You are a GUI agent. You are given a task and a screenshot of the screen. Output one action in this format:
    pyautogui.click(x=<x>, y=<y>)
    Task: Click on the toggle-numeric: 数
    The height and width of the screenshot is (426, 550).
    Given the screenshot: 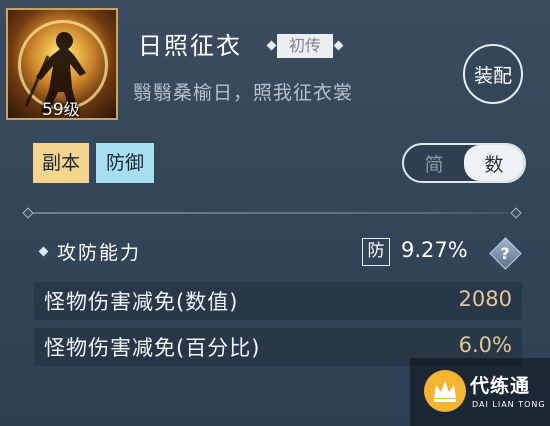 What is the action you would take?
    pyautogui.click(x=494, y=163)
    